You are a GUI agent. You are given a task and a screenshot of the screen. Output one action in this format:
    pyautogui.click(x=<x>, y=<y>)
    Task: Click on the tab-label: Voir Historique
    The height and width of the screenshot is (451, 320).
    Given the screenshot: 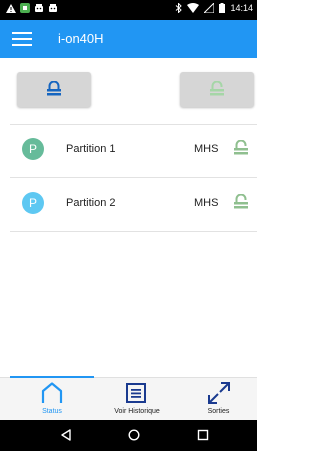 What is the action you would take?
    pyautogui.click(x=137, y=411)
    